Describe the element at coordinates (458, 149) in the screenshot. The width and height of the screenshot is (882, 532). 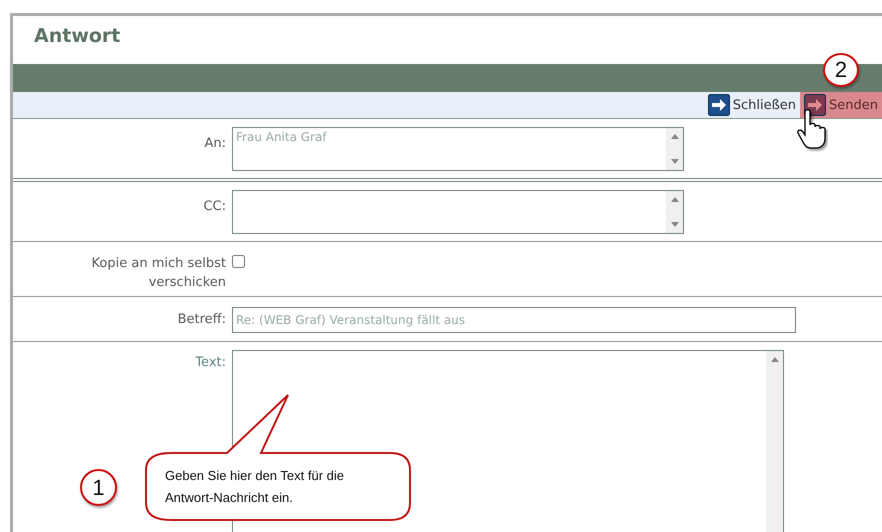
I see `text-area: Frau Anita Graf` at that location.